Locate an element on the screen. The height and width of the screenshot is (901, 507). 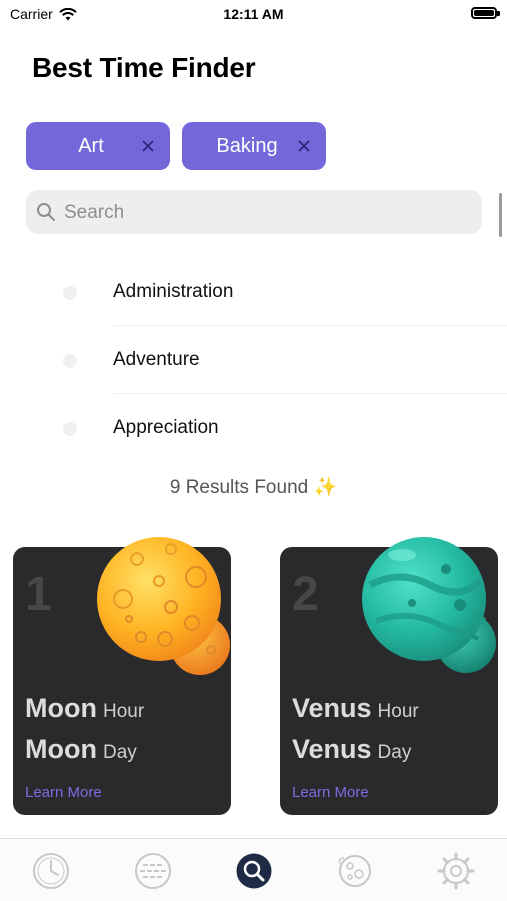
search-bar is located at coordinates (254, 213).